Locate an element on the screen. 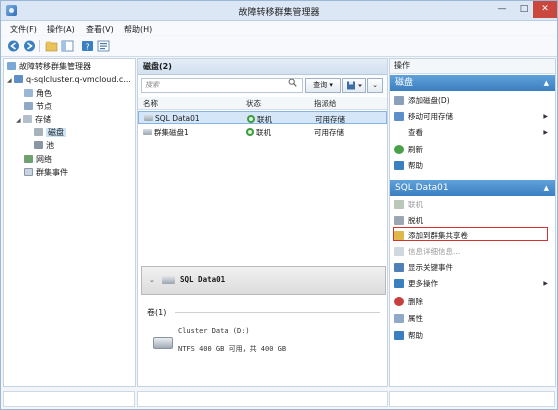  divider is located at coordinates (277, 312).